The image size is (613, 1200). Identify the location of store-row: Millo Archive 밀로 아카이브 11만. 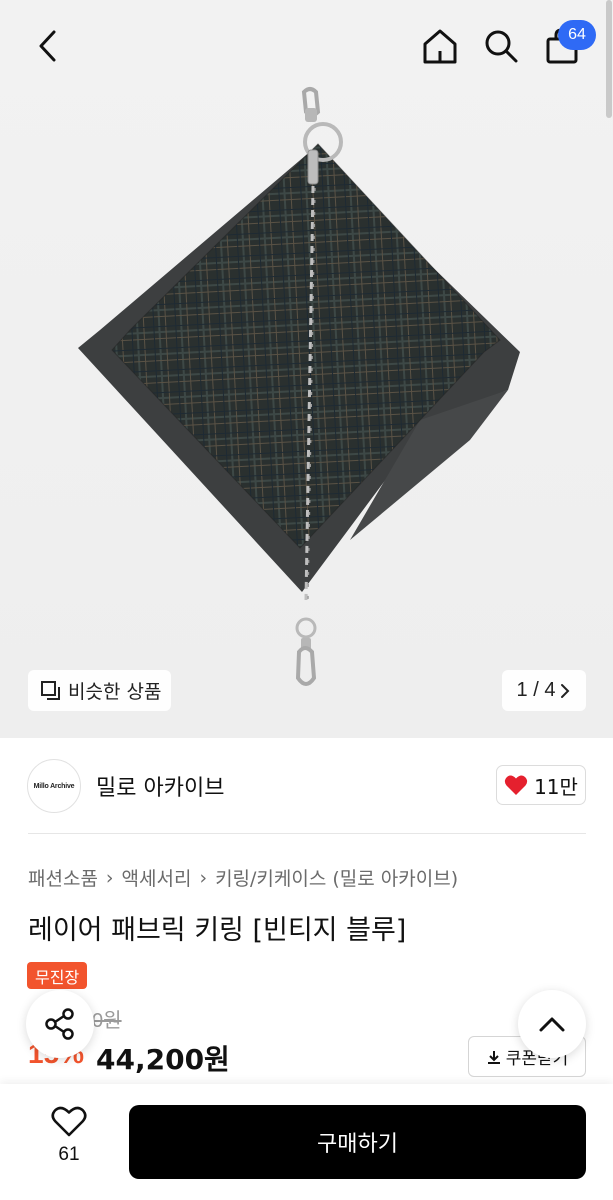
(306, 786).